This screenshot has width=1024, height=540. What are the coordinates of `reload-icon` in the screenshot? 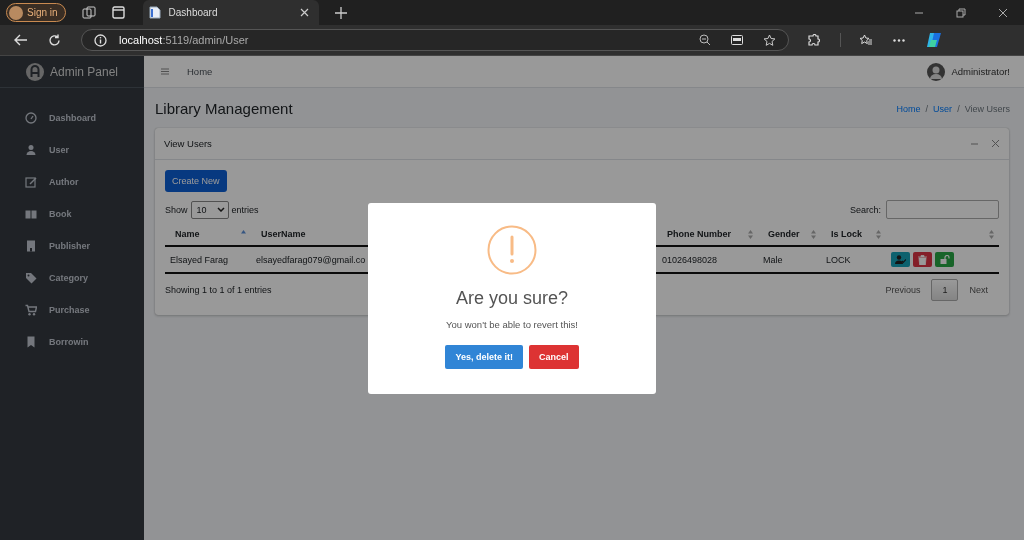 It's located at (54, 40).